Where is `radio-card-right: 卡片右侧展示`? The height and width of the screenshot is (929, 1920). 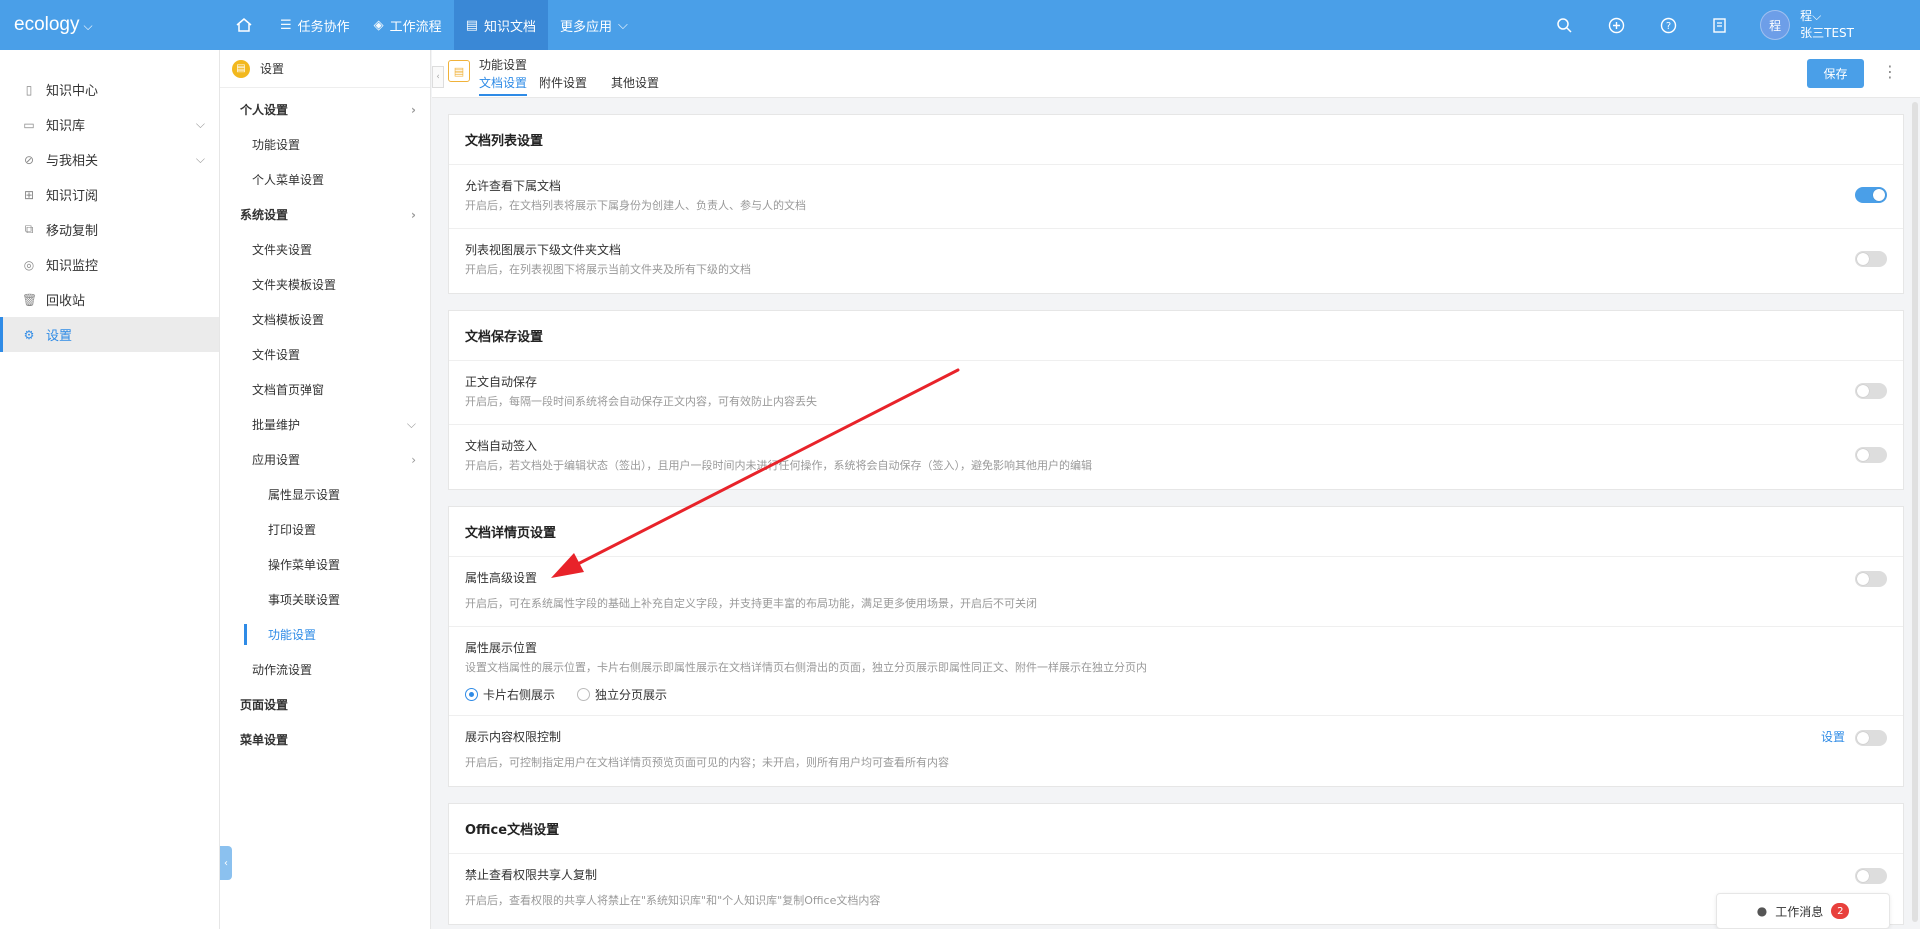
radio-card-right: 卡片右侧展示 is located at coordinates (510, 694).